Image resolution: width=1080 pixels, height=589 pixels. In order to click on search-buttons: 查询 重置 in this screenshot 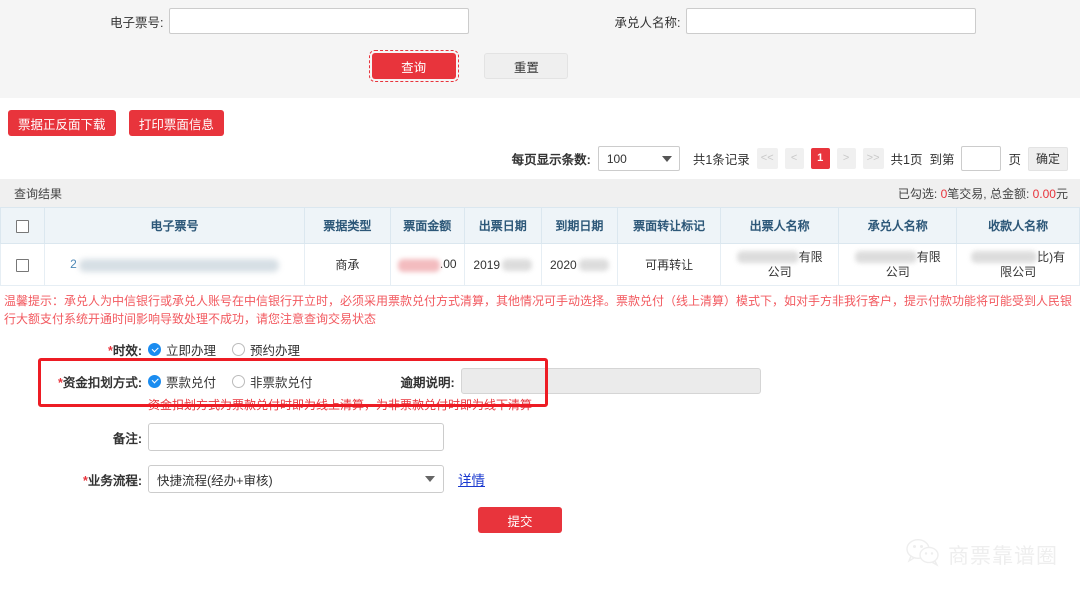, I will do `click(540, 66)`.